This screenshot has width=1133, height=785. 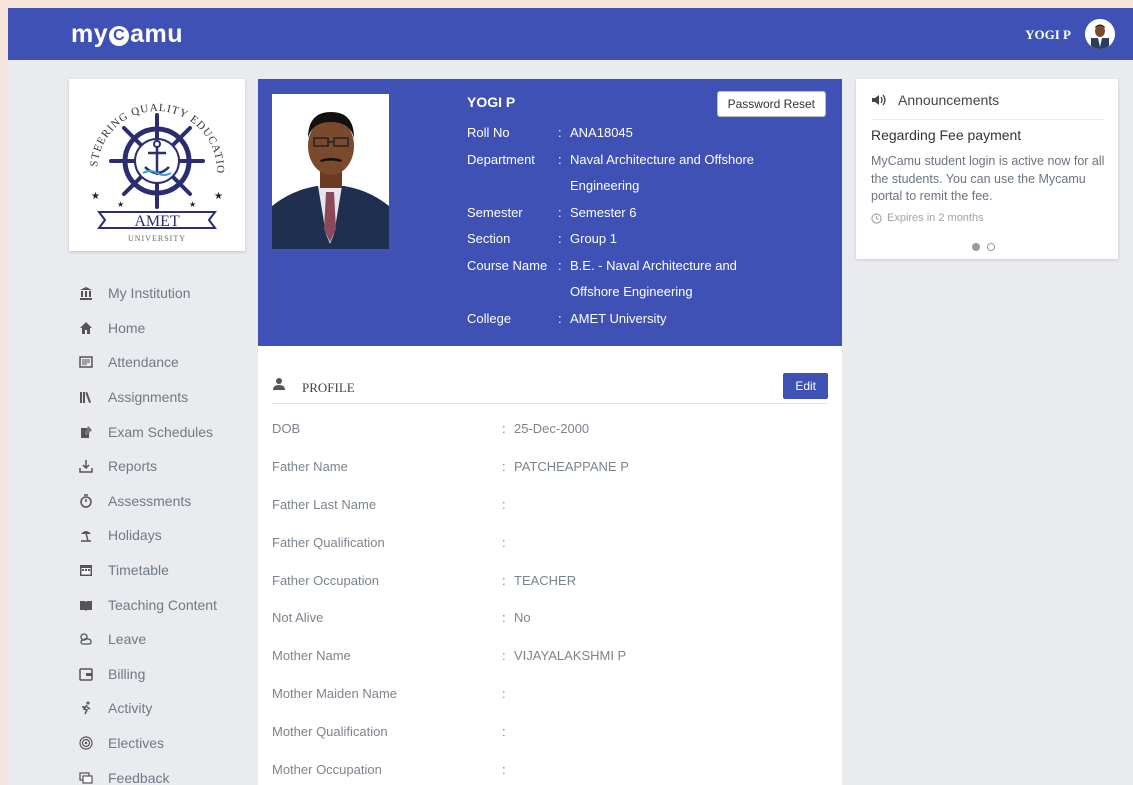 I want to click on sidebar-item-label: Exam Schedules, so click(x=161, y=431).